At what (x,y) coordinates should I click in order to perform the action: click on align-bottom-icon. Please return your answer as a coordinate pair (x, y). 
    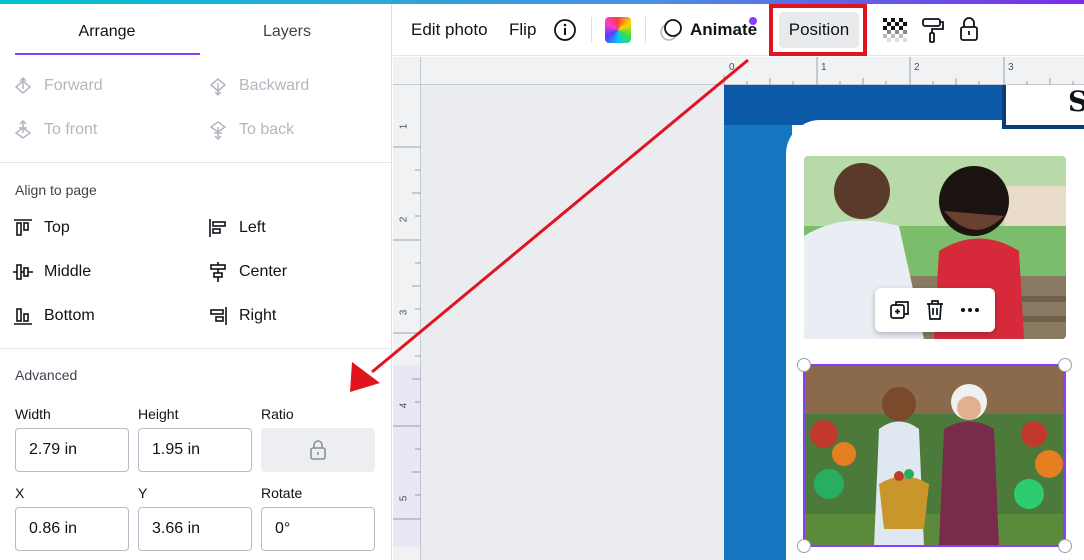
    Looking at the image, I should click on (23, 316).